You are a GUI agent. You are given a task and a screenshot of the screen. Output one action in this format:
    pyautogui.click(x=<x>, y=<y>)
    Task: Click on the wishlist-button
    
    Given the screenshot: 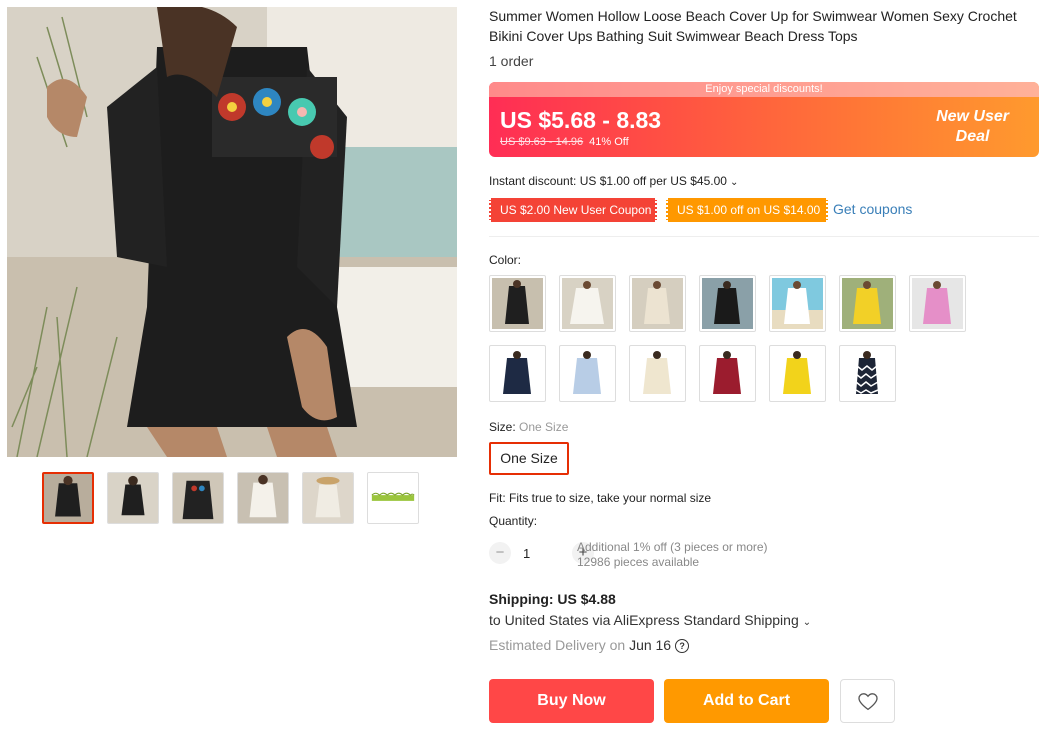 What is the action you would take?
    pyautogui.click(x=867, y=701)
    